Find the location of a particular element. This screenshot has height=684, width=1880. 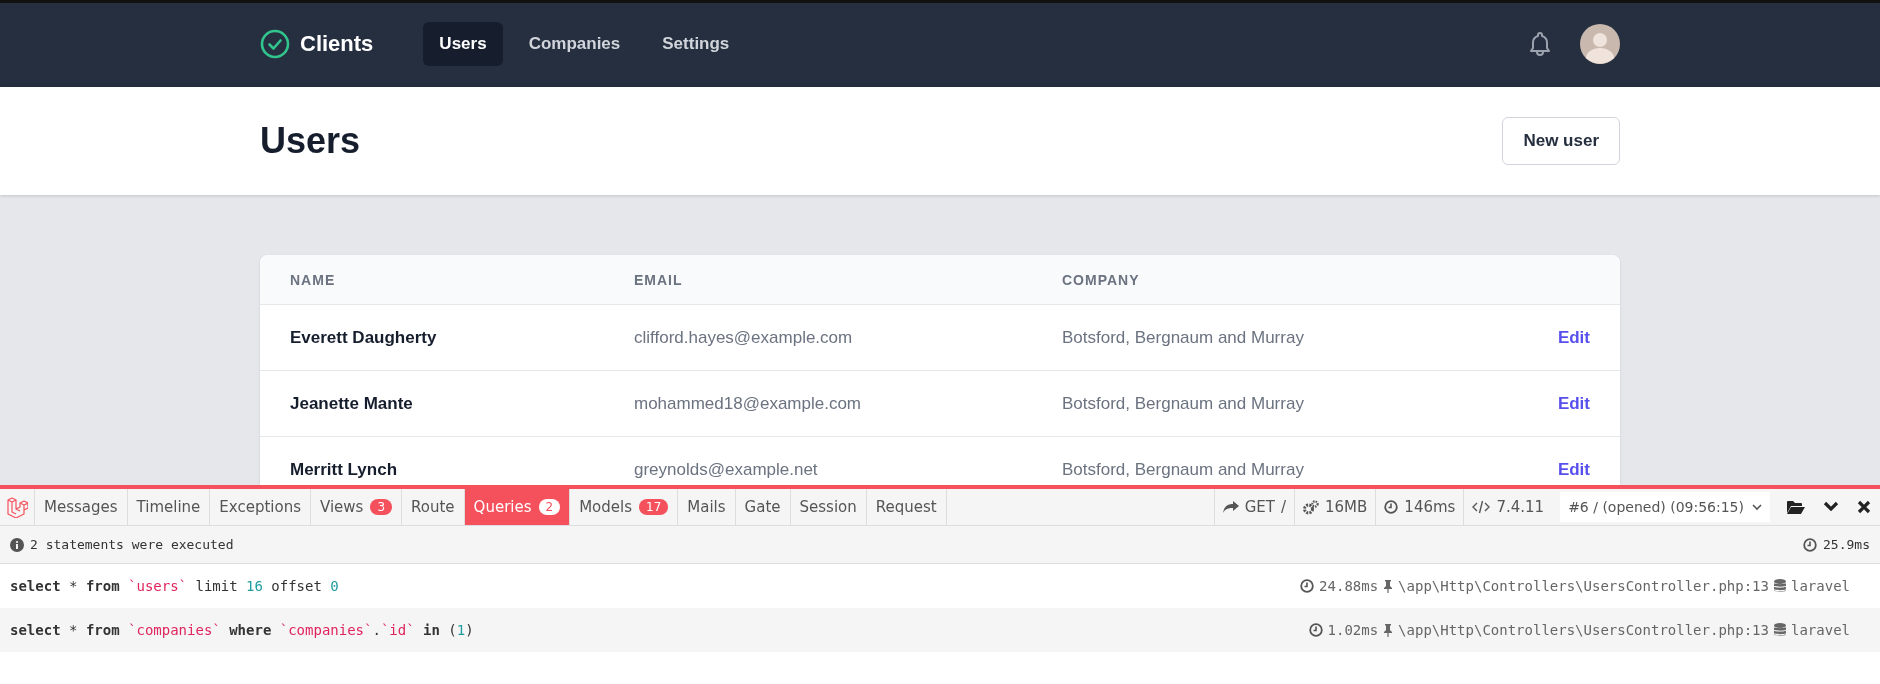

debug-tab: Mails is located at coordinates (707, 507).